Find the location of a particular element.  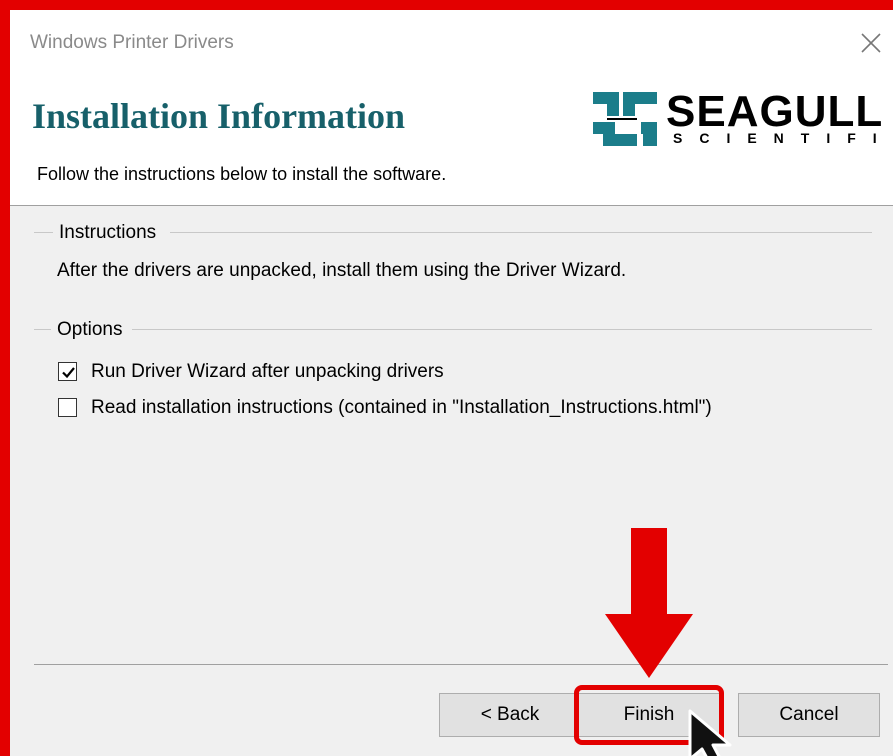

button-area-separator is located at coordinates (461, 664).